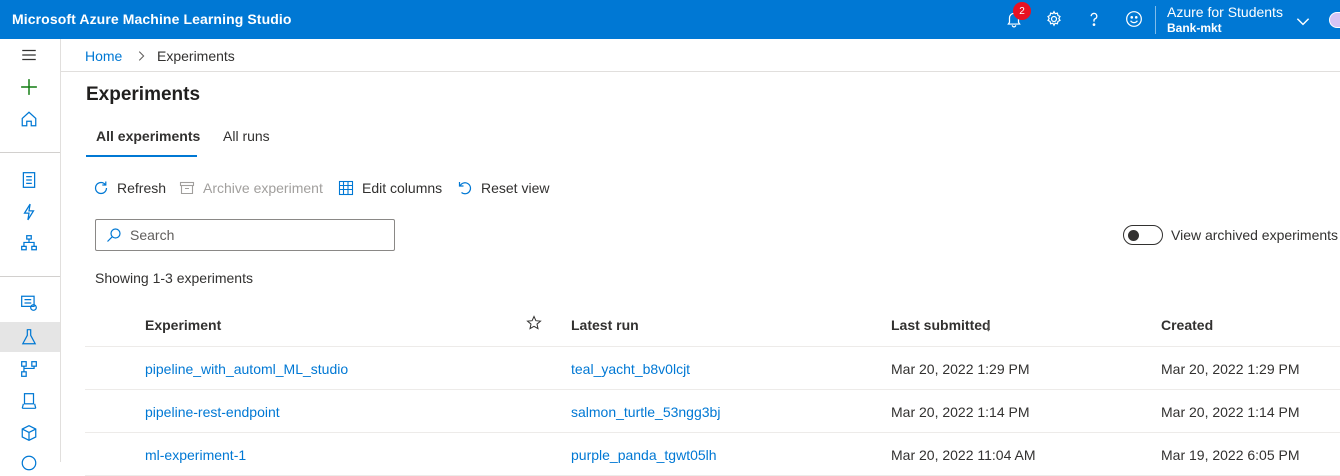  Describe the element at coordinates (141, 156) in the screenshot. I see `active-tab-indicator` at that location.